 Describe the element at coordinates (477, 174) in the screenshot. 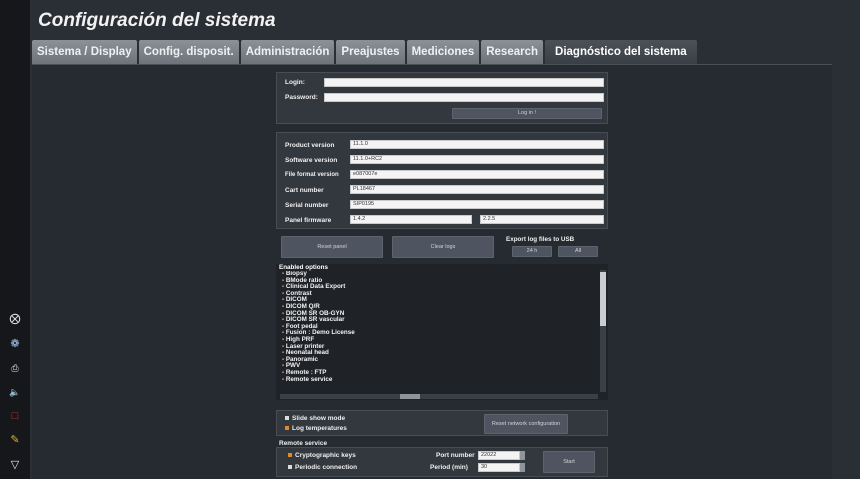

I see `version-value: e087007e` at that location.